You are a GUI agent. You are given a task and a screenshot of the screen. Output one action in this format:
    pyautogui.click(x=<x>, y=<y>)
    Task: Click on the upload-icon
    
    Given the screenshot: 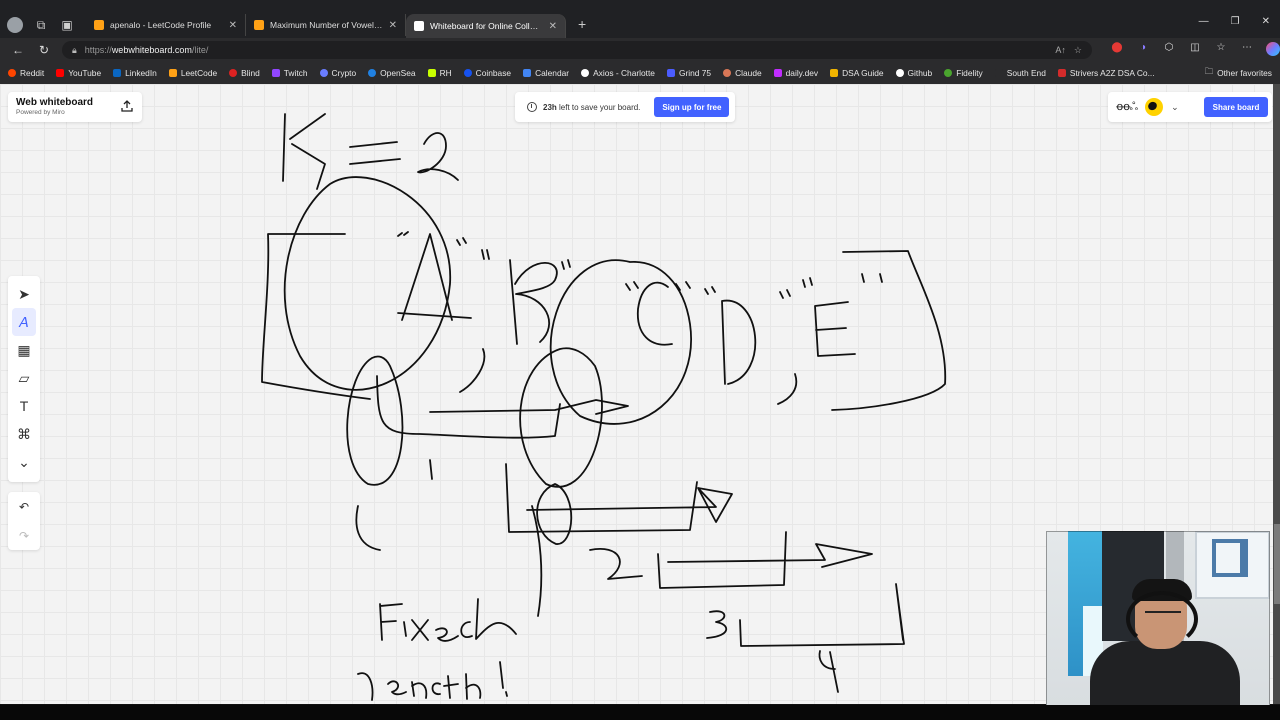 What is the action you would take?
    pyautogui.click(x=127, y=106)
    